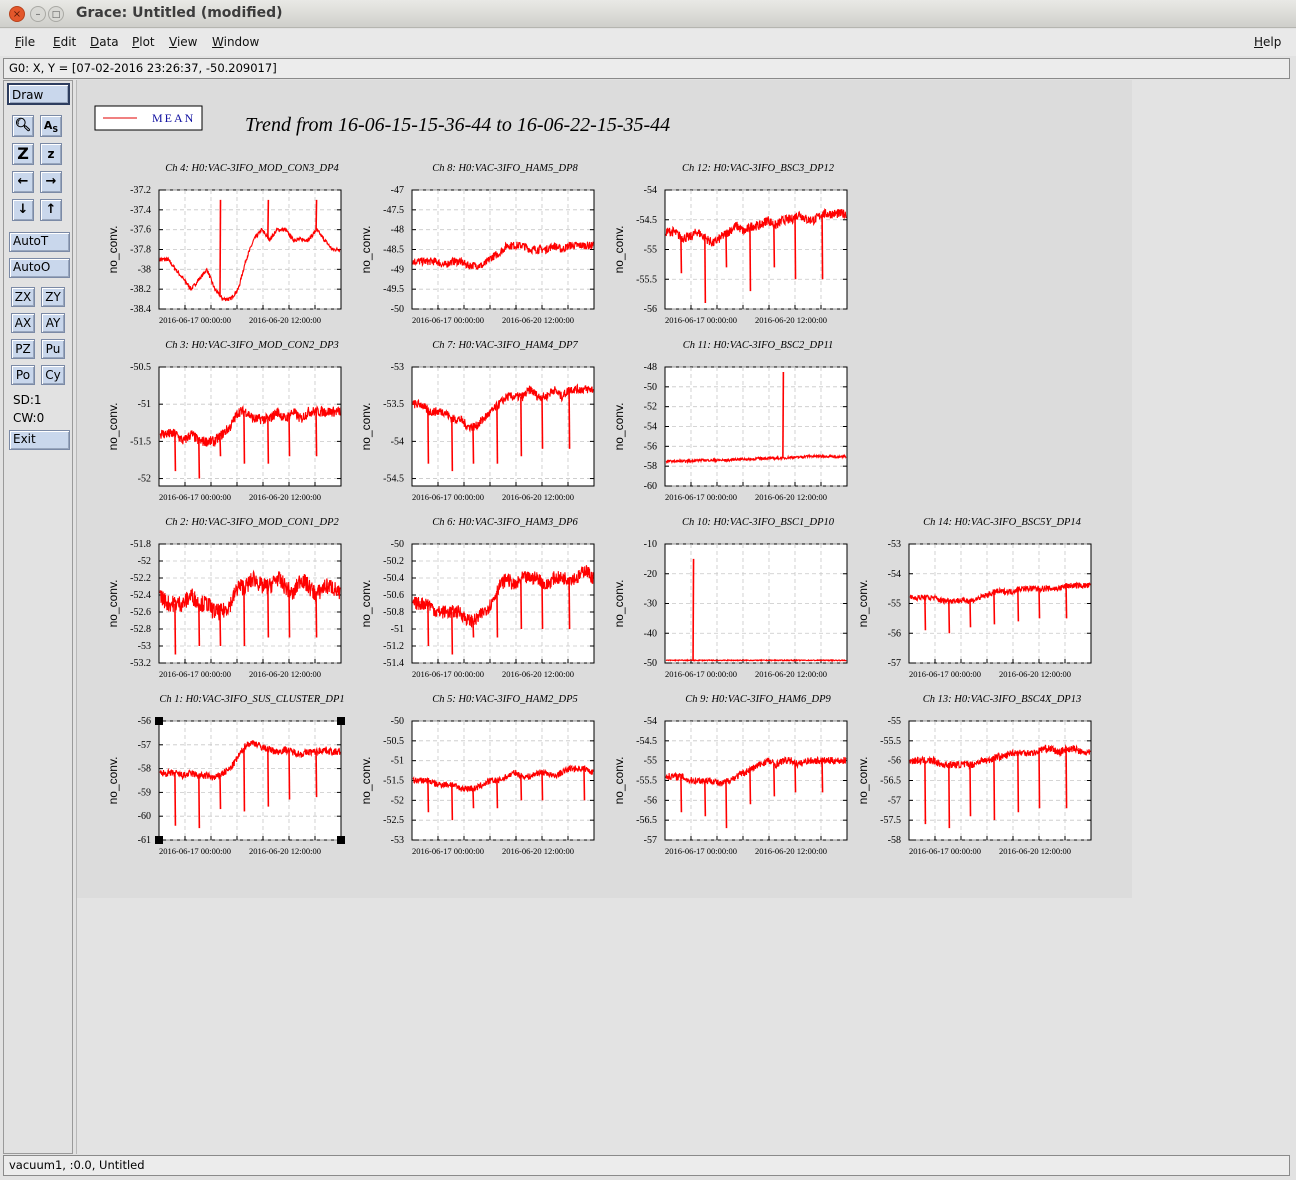  What do you see at coordinates (51, 154) in the screenshot?
I see `zoom-out-z-icon: z` at bounding box center [51, 154].